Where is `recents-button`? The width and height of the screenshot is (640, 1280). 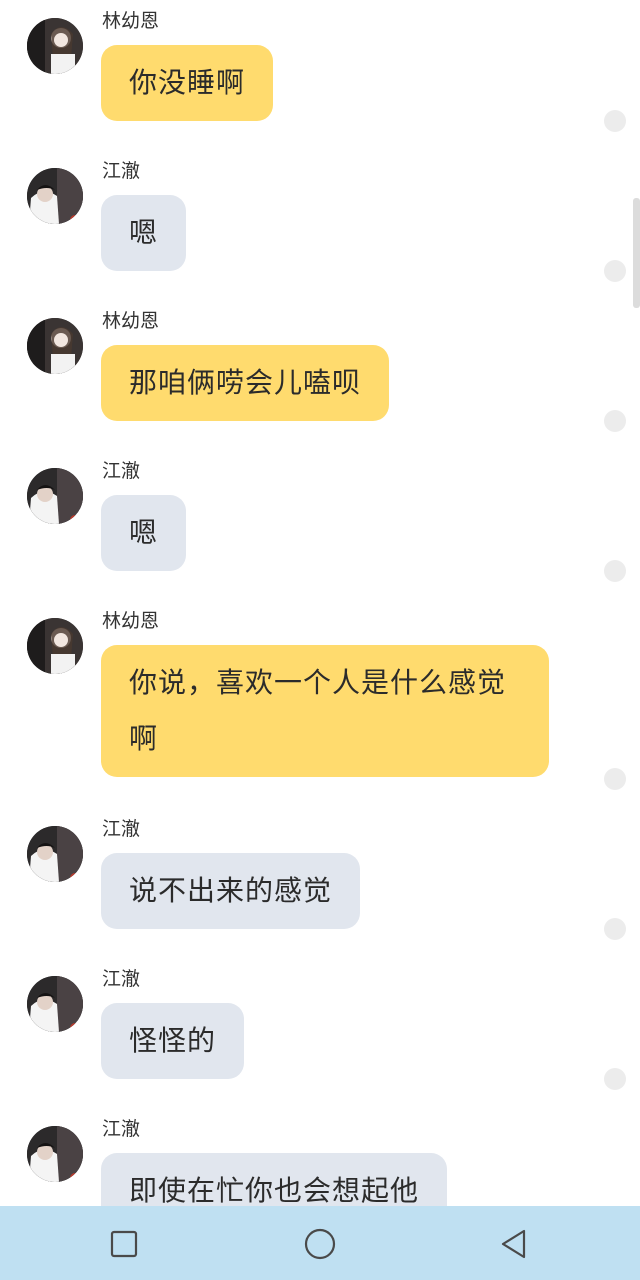 recents-button is located at coordinates (124, 1244).